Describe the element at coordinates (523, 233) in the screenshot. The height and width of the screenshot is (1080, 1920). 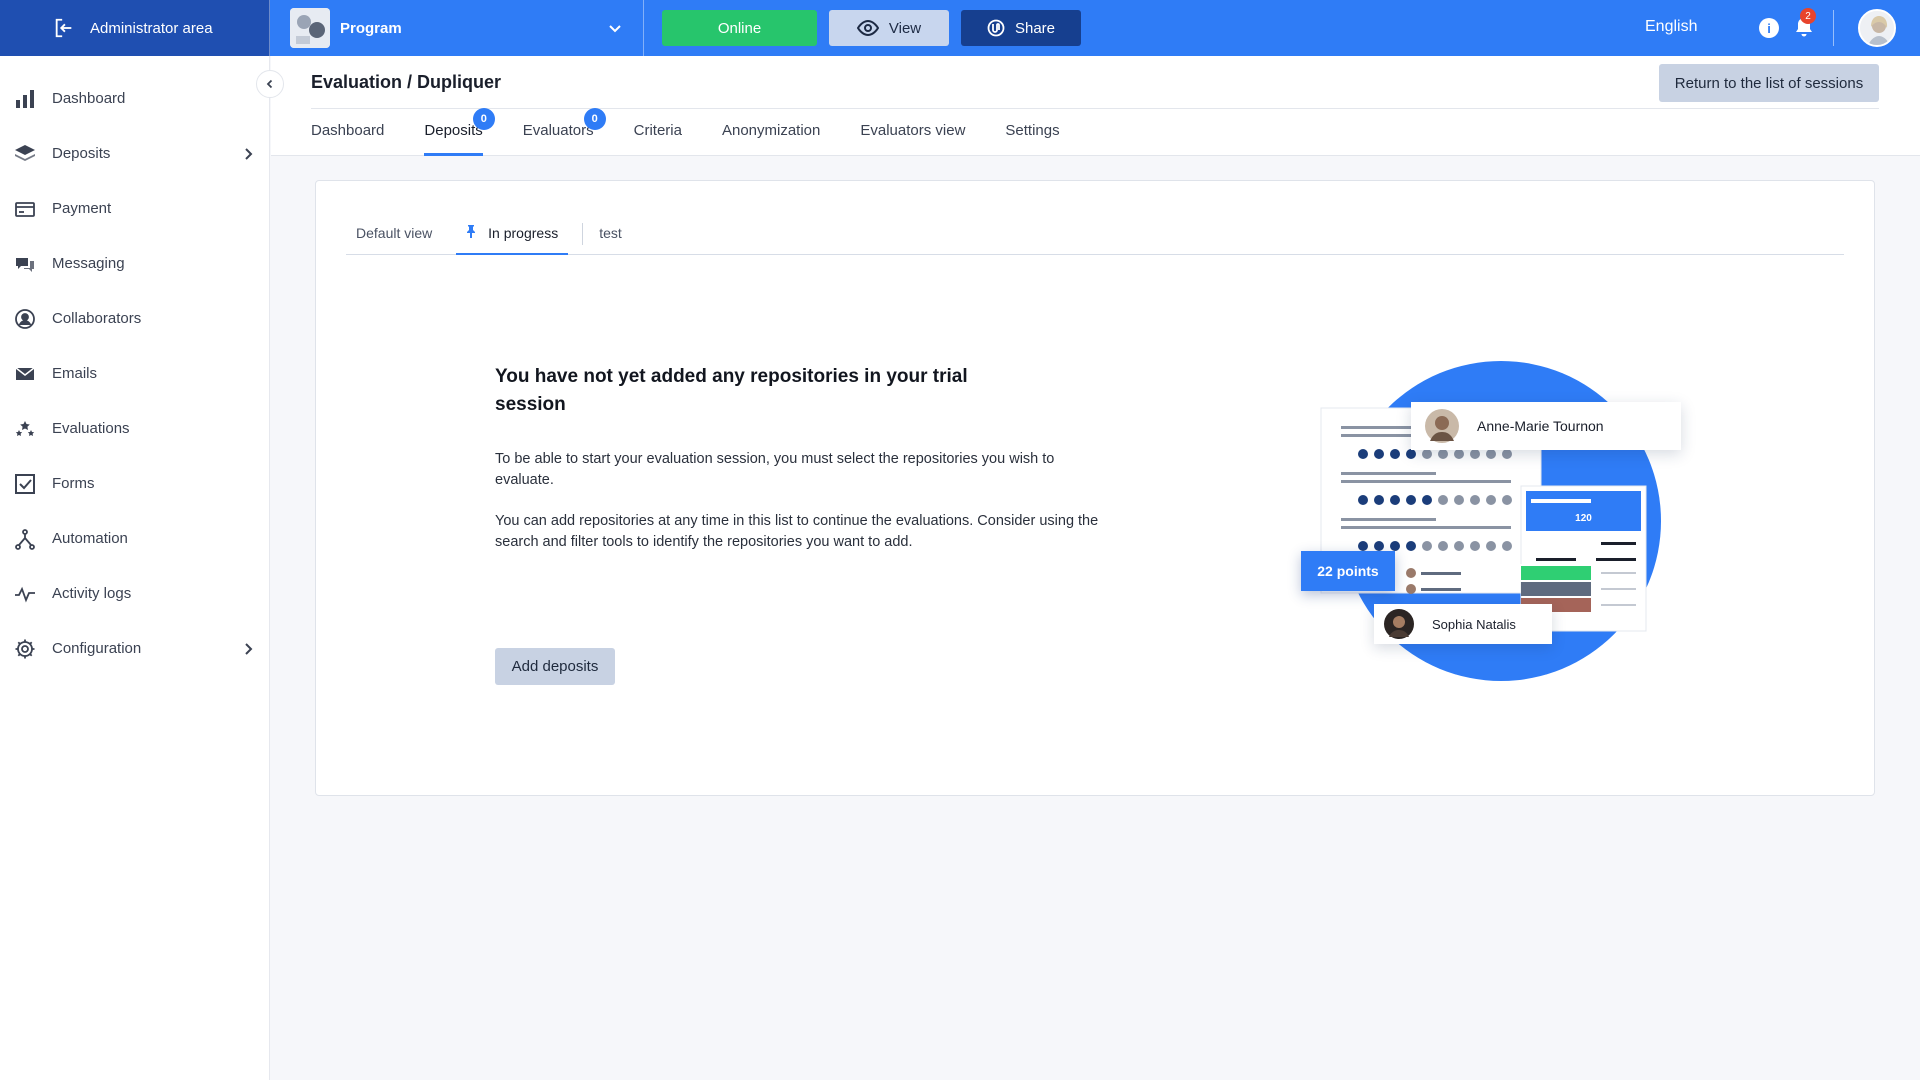
I see `view-tab-label: In progress` at that location.